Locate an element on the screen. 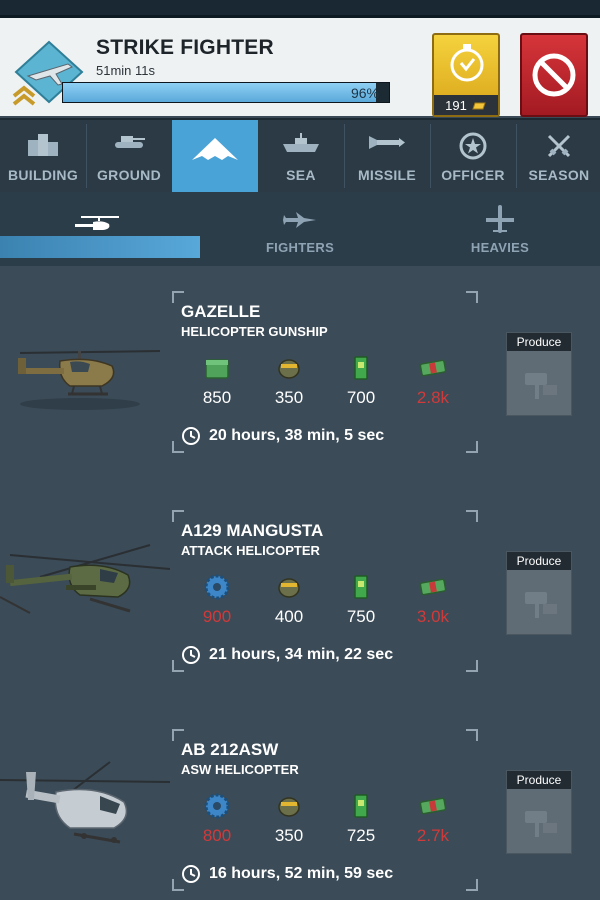 Image resolution: width=600 pixels, height=900 pixels. unit-name: AB 212ASW is located at coordinates (230, 749).